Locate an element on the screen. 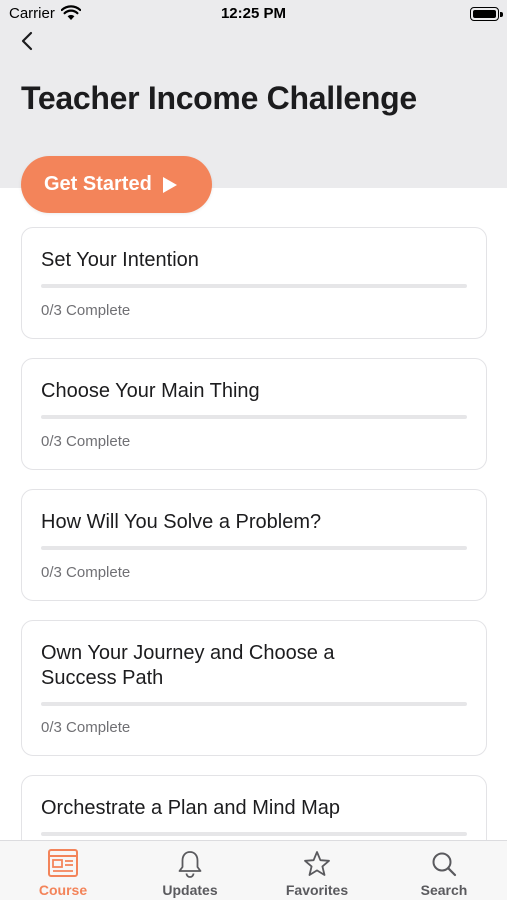  lesson-card: Set Your Intention 0/3 Complete is located at coordinates (254, 283).